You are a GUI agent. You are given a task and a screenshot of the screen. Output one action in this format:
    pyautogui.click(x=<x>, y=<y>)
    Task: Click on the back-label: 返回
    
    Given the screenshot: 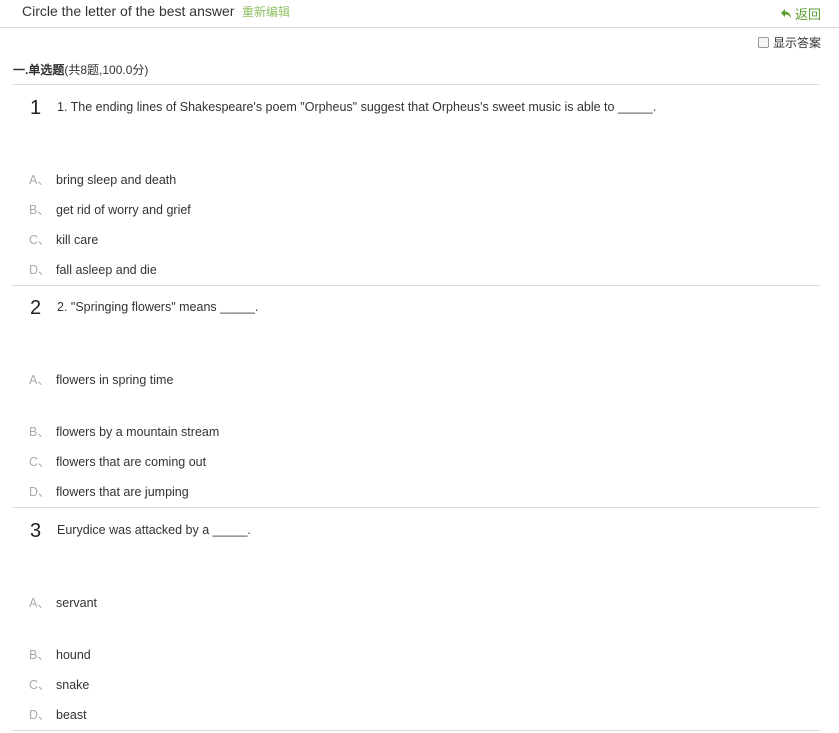 What is the action you would take?
    pyautogui.click(x=807, y=14)
    